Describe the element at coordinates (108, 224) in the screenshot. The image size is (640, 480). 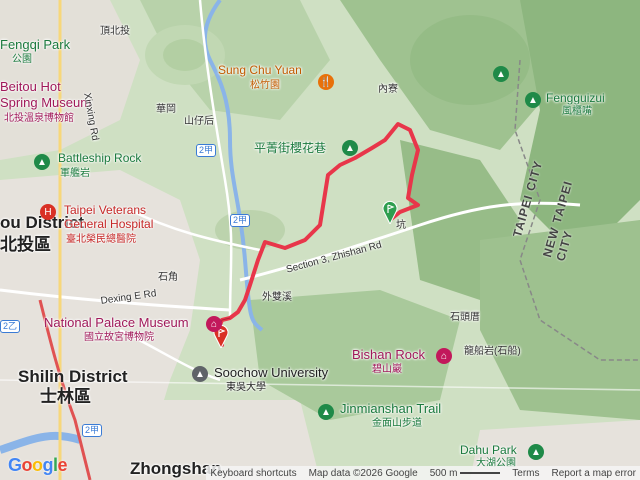
I see `veterans-hospital-label-2: General Hospital` at that location.